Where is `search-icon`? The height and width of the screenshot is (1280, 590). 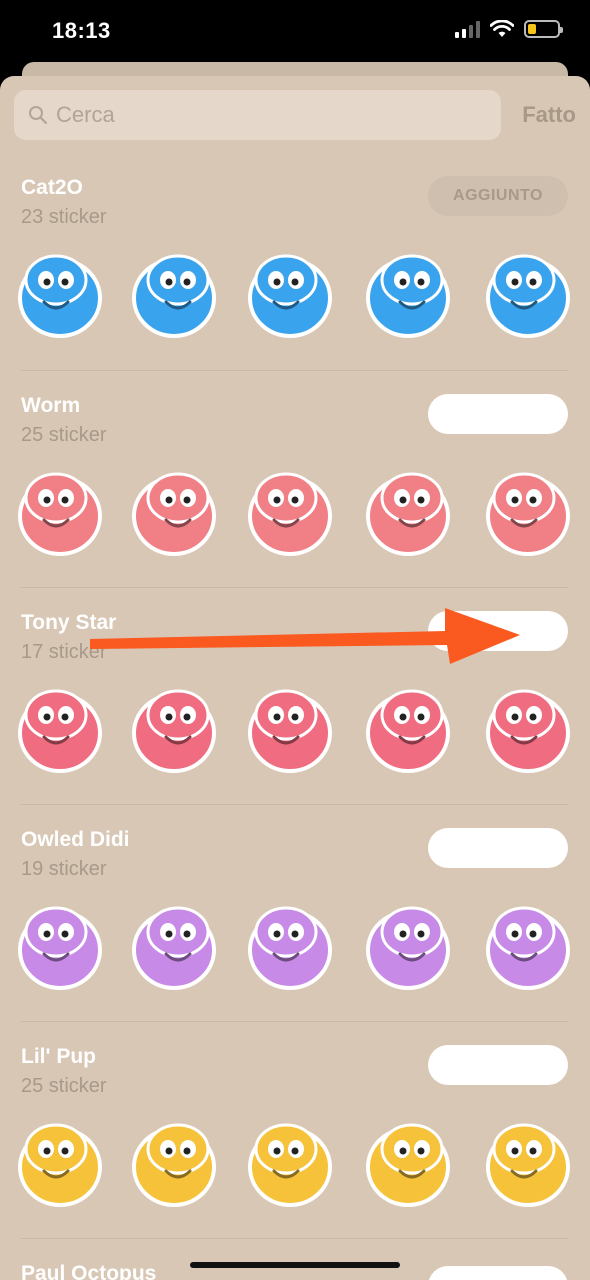 search-icon is located at coordinates (38, 115).